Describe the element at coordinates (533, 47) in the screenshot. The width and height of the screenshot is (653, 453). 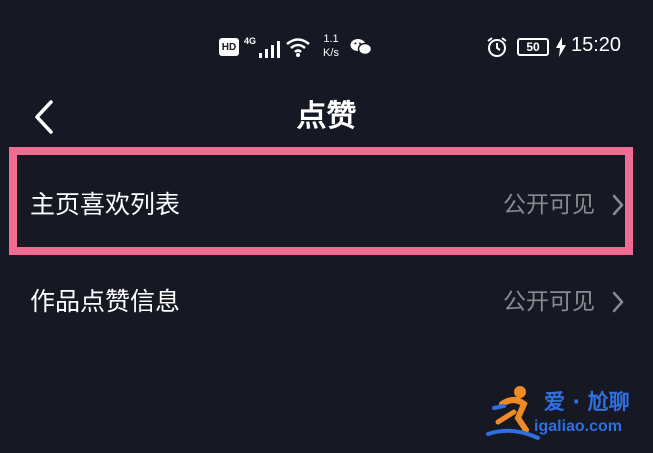
I see `battery-indicator: 50` at that location.